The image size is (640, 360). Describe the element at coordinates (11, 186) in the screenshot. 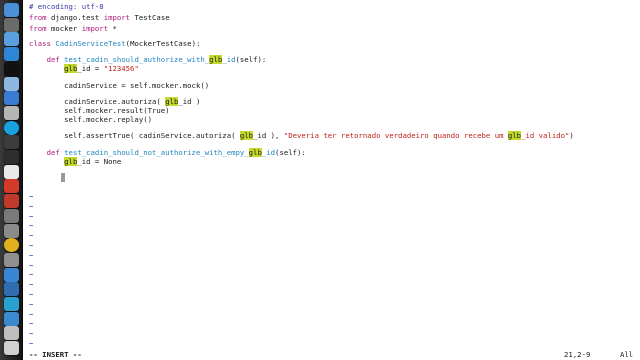

I see `ical-icon` at that location.